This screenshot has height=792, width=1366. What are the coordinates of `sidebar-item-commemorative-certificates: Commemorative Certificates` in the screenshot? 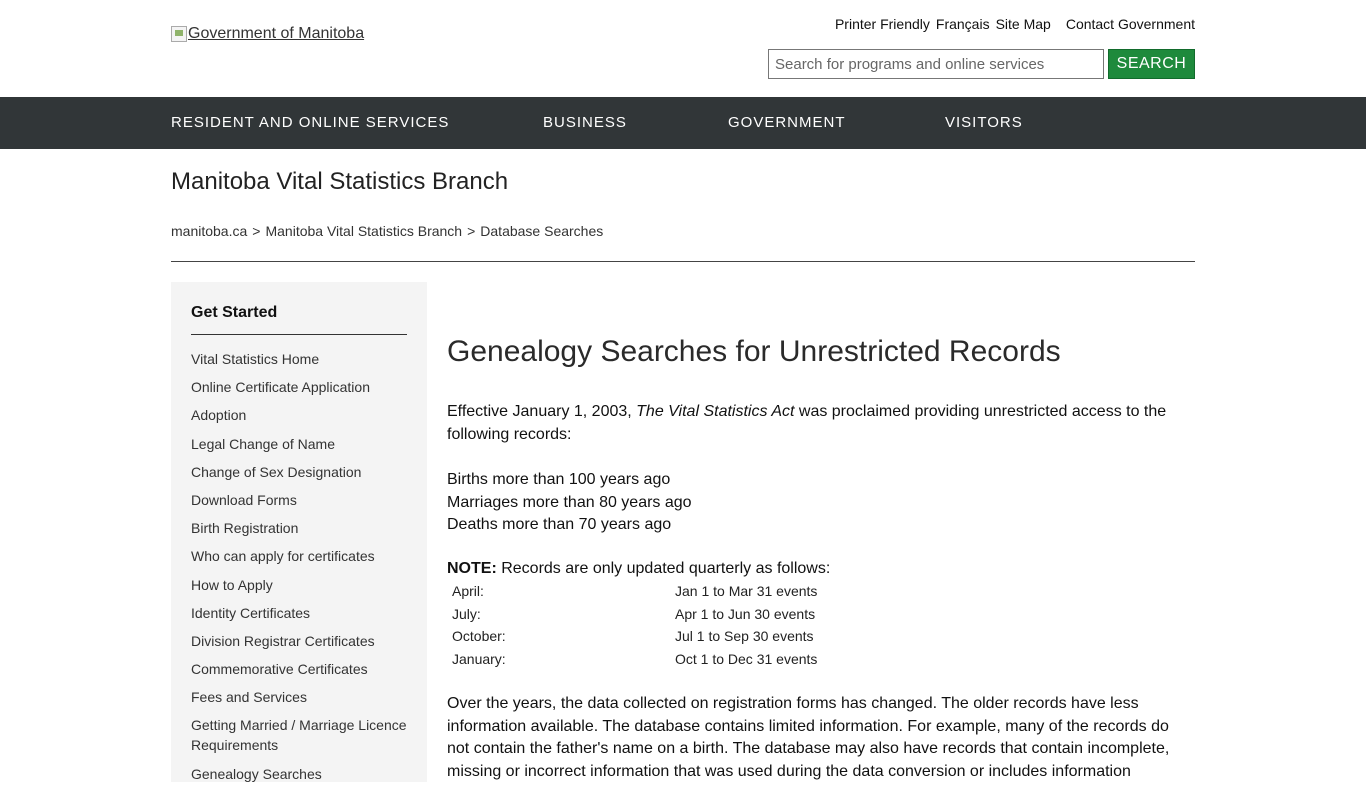 It's located at (299, 669).